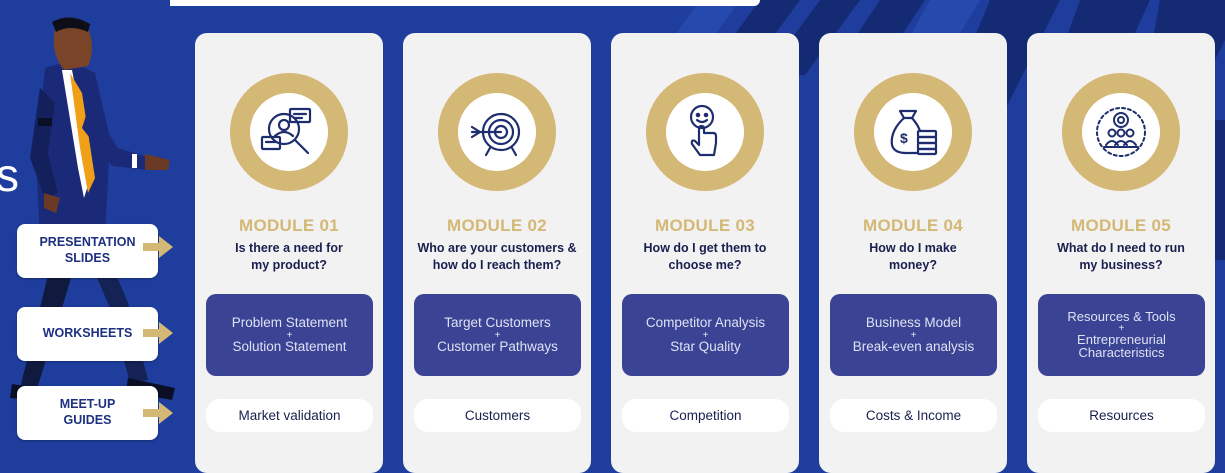 The width and height of the screenshot is (1225, 473). What do you see at coordinates (705, 335) in the screenshot?
I see `module-topics-box: Competitor Analysis + Star Quality` at bounding box center [705, 335].